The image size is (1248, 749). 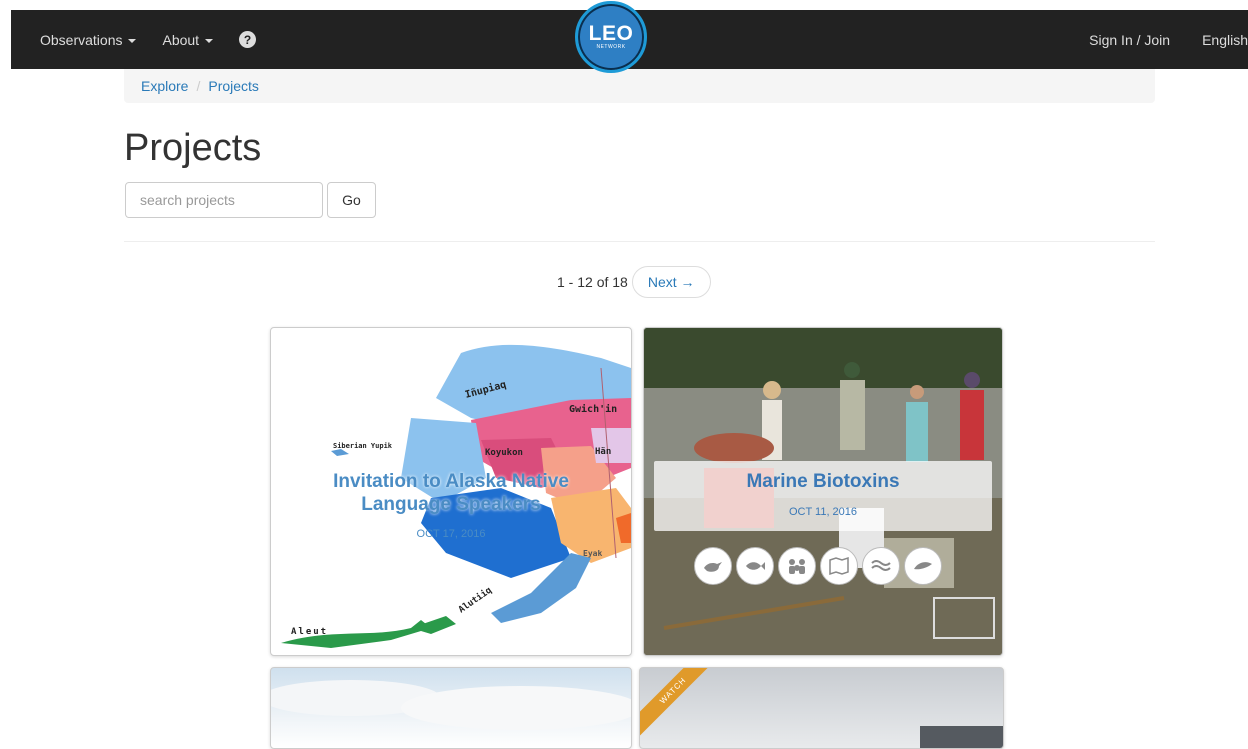 I want to click on project-card-4: WATCH, so click(x=821, y=708).